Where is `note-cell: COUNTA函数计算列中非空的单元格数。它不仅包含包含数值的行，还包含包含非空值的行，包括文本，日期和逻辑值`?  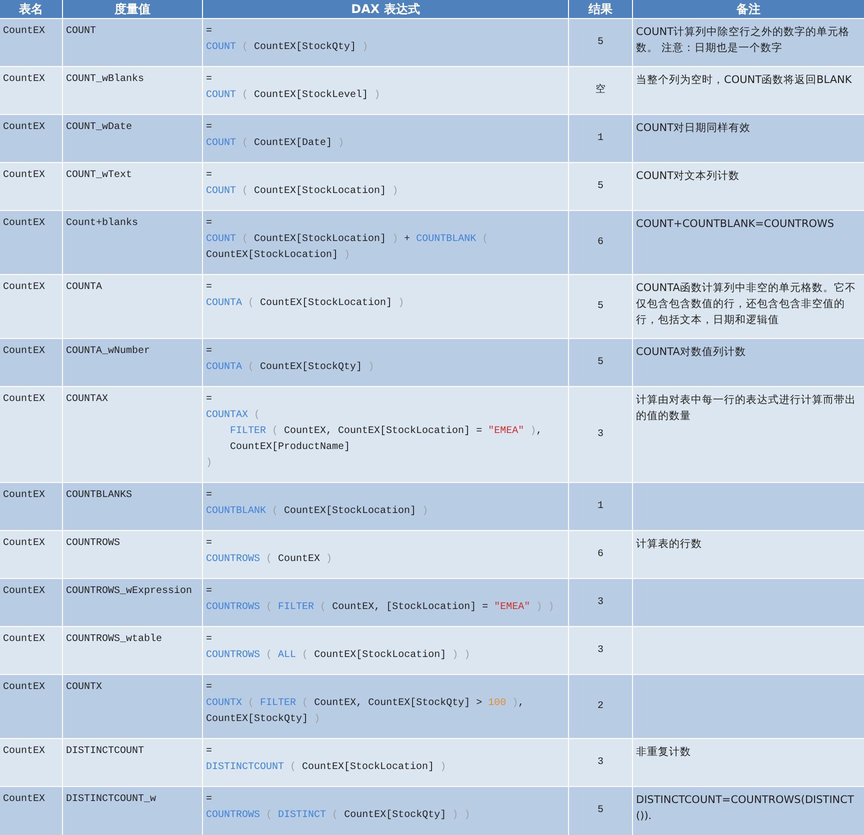
note-cell: COUNTA函数计算列中非空的单元格数。它不仅包含包含数值的行，还包含包含非空值的行，包括文本，日期和逻辑值 is located at coordinates (748, 306).